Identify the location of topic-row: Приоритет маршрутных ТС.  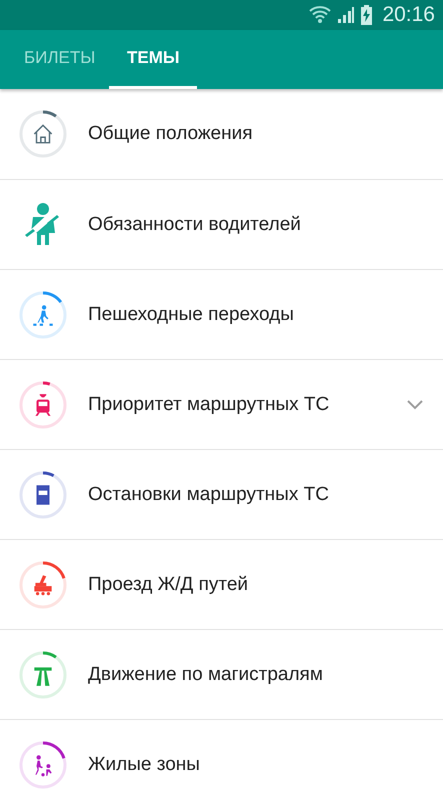
(221, 405).